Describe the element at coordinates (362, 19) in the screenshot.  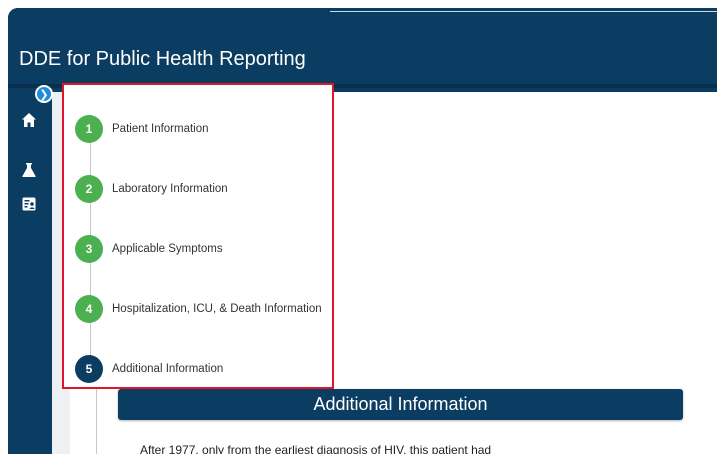
I see `top-strip` at that location.